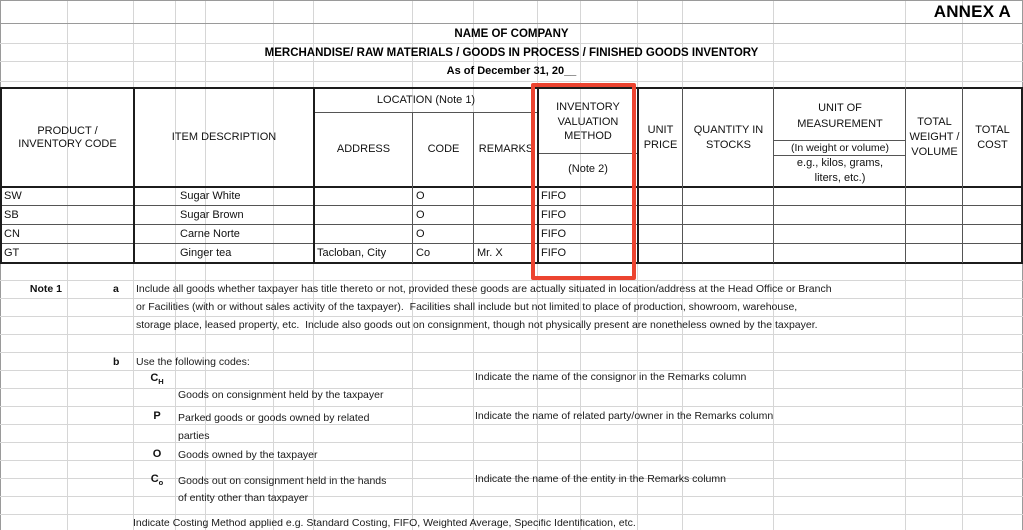 The image size is (1023, 530). Describe the element at coordinates (840, 107) in the screenshot. I see `header-uom-l1: UNIT OF` at that location.